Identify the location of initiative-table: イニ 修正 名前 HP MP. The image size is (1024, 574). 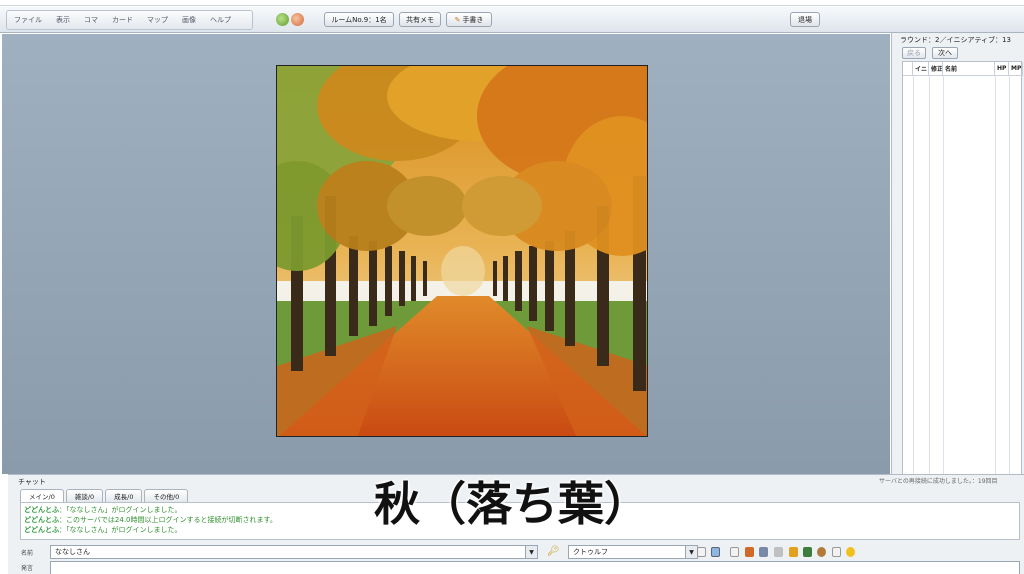
(962, 276).